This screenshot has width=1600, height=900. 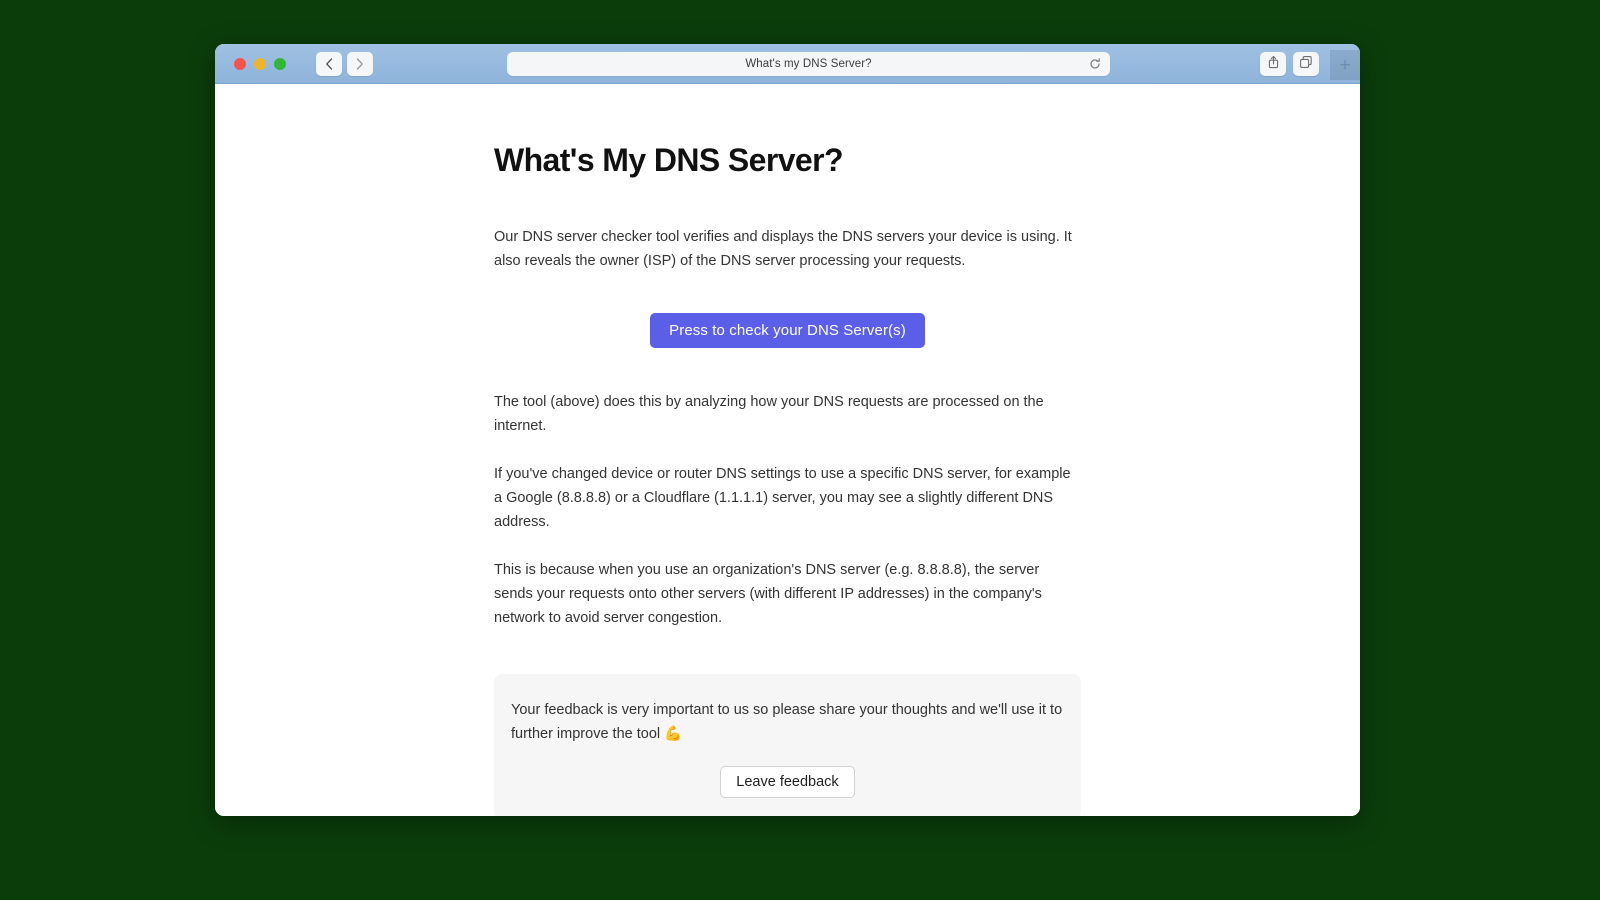 I want to click on minimize-window-button, so click(x=260, y=63).